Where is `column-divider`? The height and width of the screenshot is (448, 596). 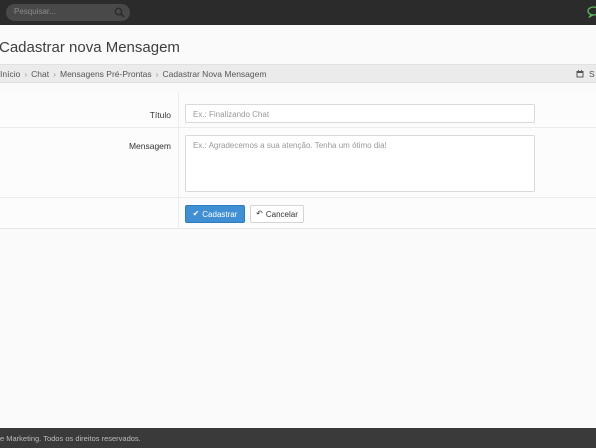 column-divider is located at coordinates (178, 160).